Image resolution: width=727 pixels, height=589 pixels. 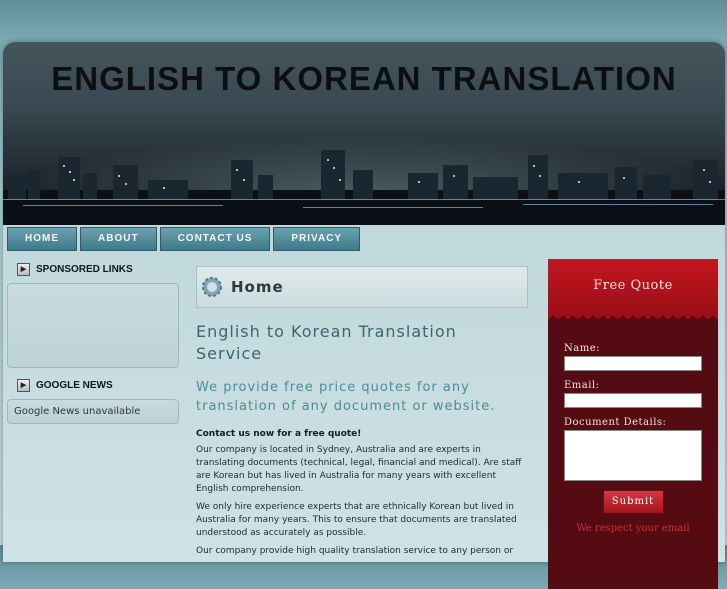 What do you see at coordinates (582, 385) in the screenshot?
I see `email-label: Email:` at bounding box center [582, 385].